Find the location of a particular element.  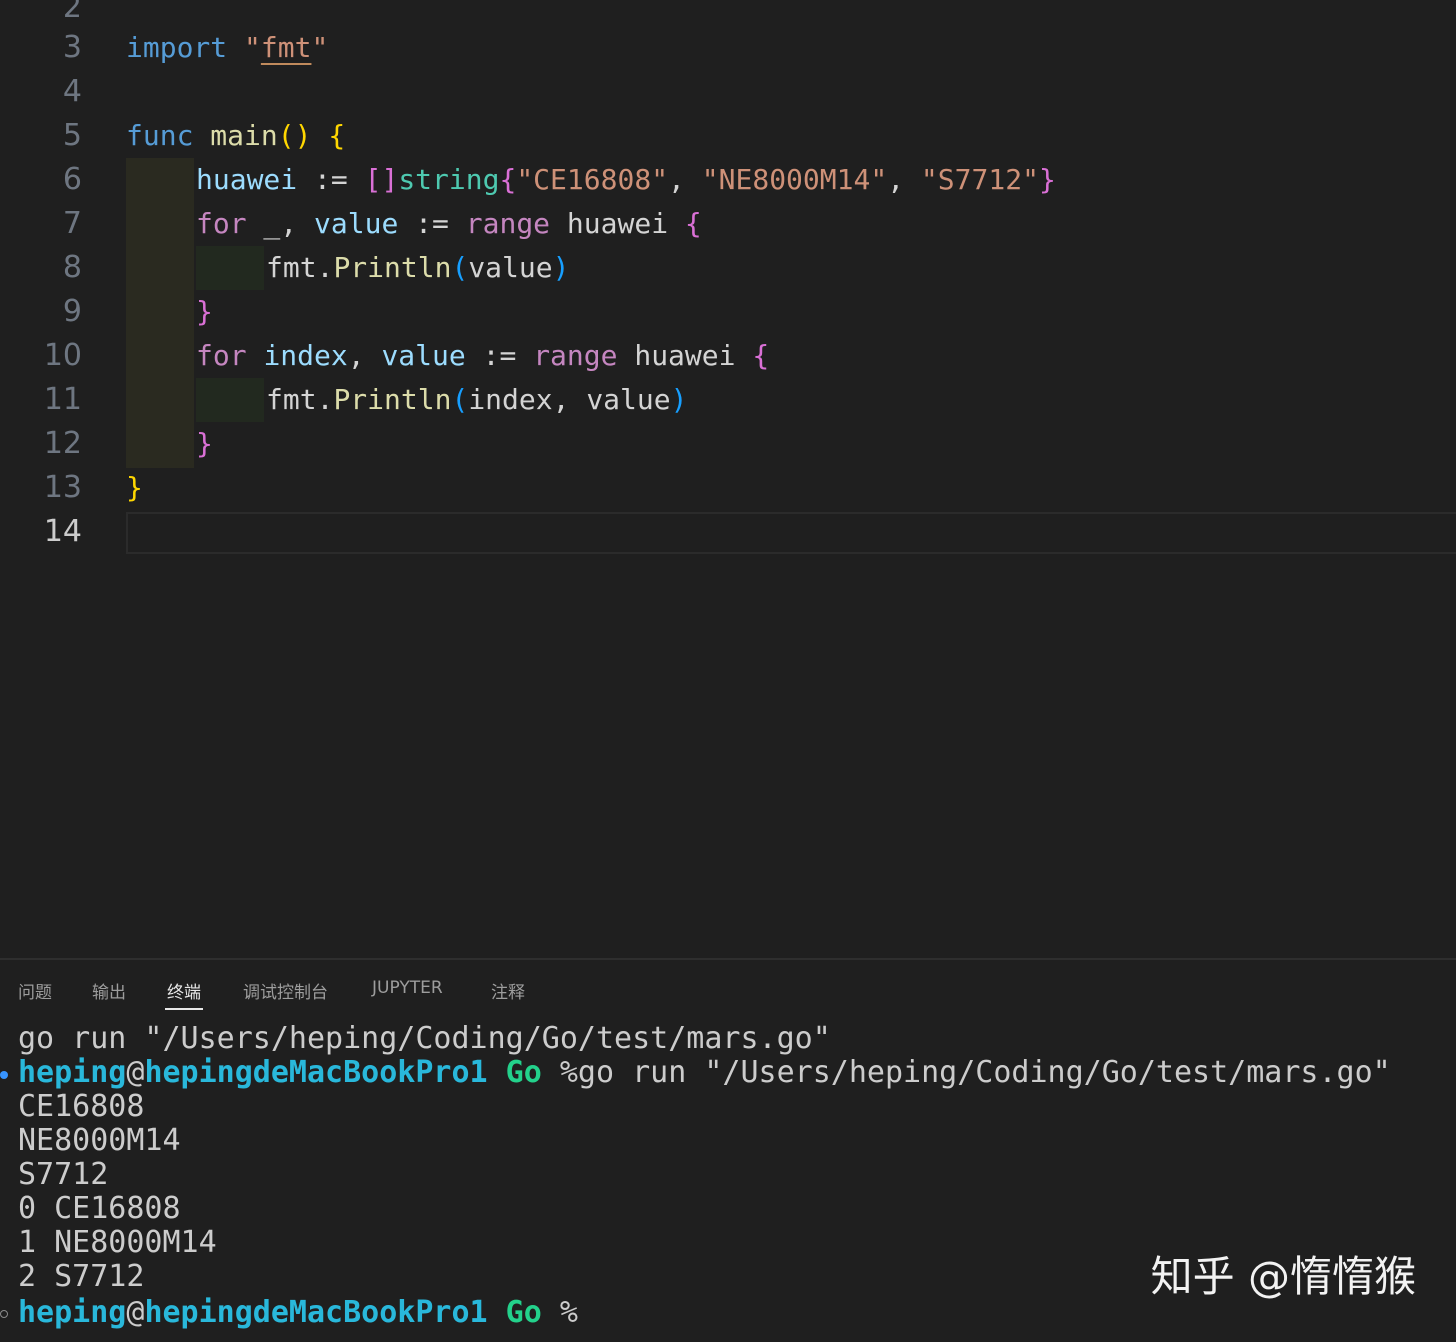

code-text: for _, value := range huawei { is located at coordinates (449, 224).